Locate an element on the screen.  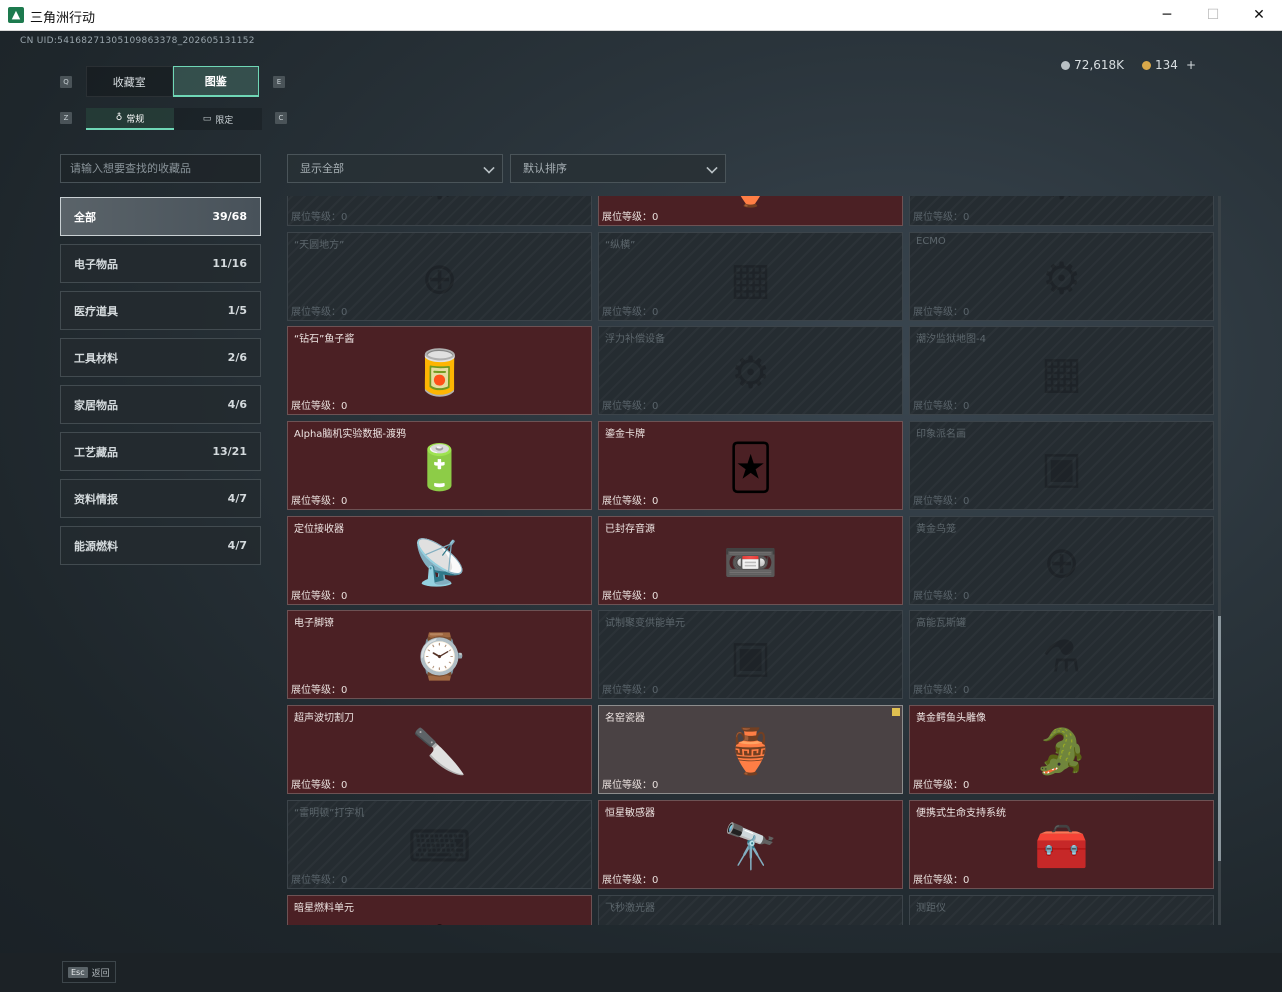
collection-card: ⌨ “雷明顿”打字机 展位等级：0 is located at coordinates (439, 844).